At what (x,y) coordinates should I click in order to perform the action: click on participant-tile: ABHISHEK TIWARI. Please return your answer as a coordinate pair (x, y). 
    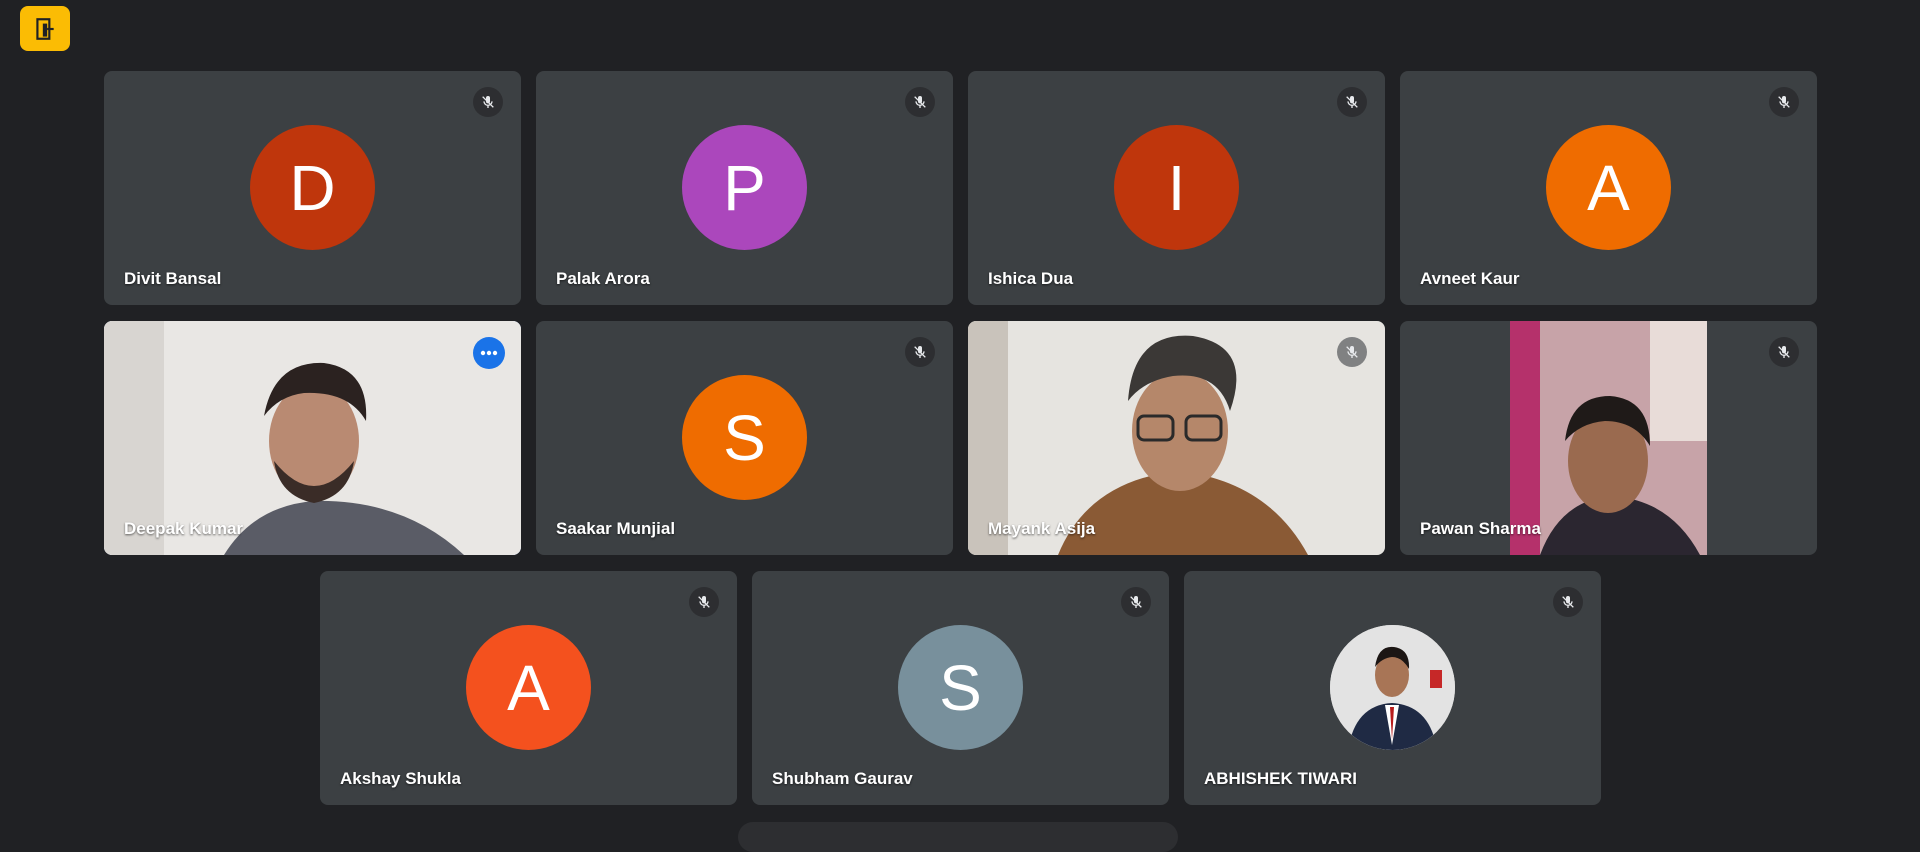
    Looking at the image, I should click on (1392, 688).